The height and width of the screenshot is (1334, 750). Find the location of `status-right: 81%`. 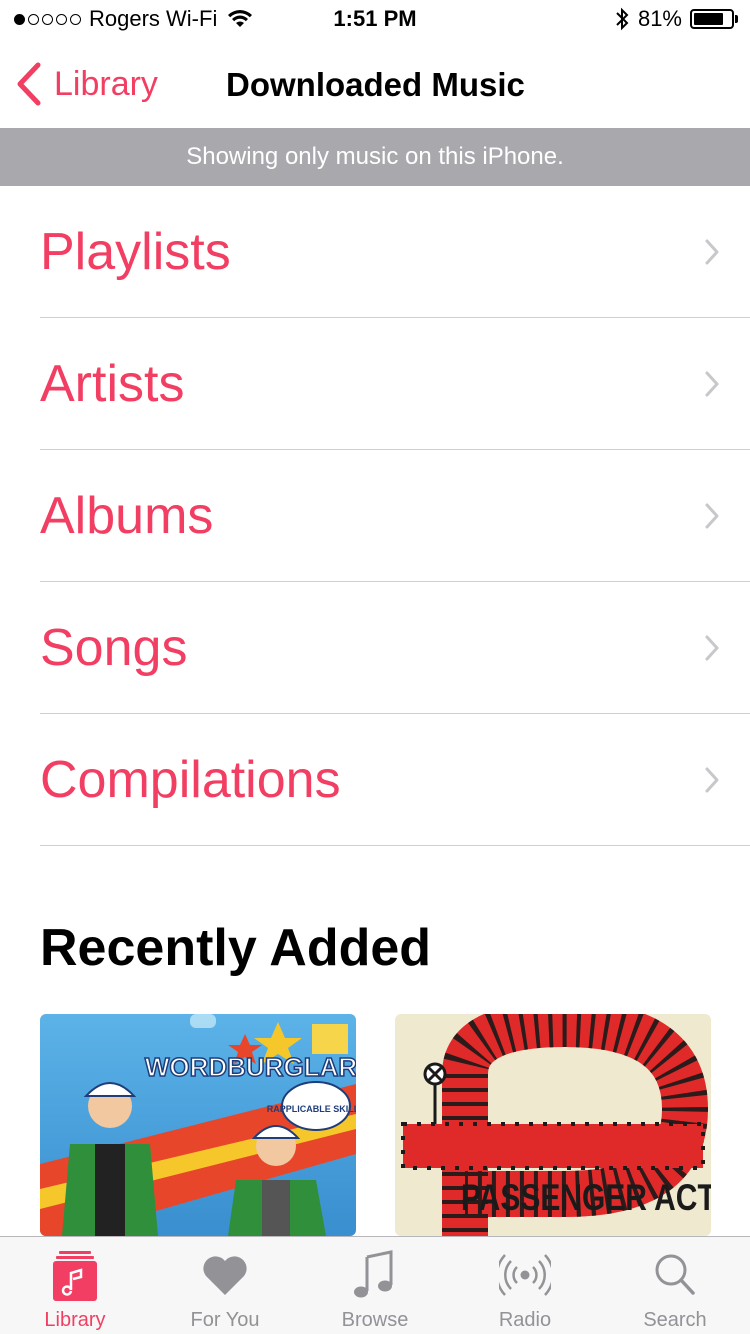

status-right: 81% is located at coordinates (676, 19).